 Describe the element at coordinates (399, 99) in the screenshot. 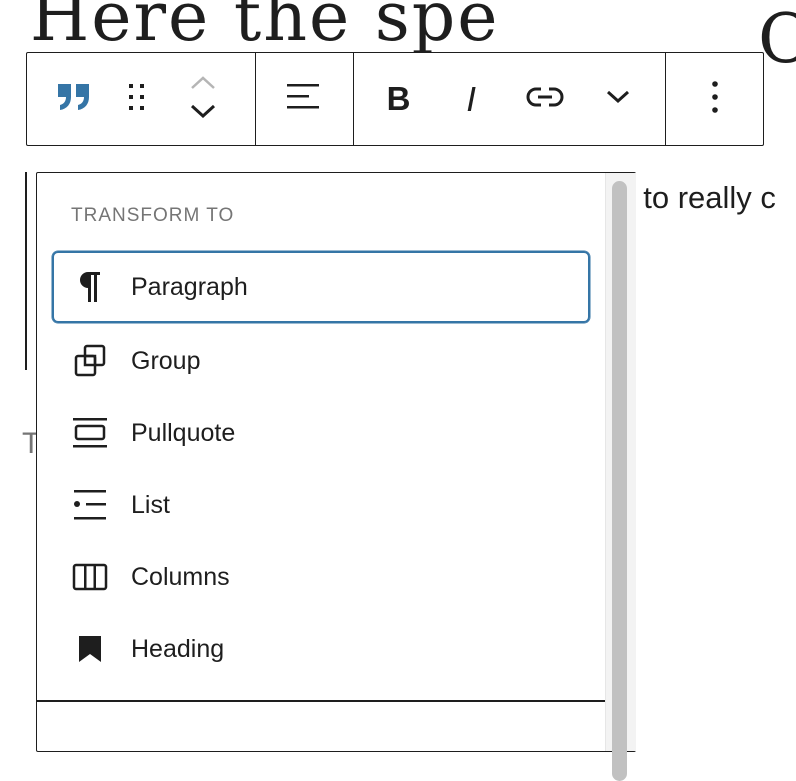

I see `bold-button: B` at that location.